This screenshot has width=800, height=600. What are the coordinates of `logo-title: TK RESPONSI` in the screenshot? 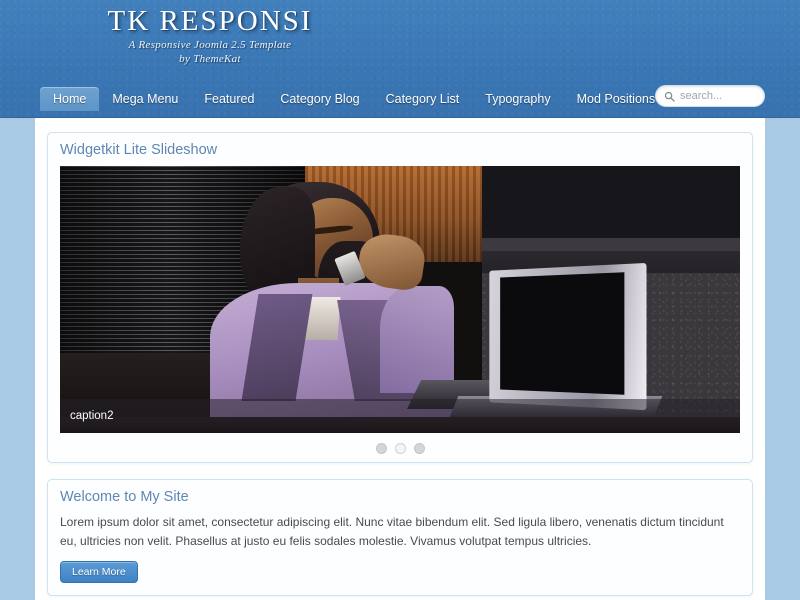 It's located at (210, 21).